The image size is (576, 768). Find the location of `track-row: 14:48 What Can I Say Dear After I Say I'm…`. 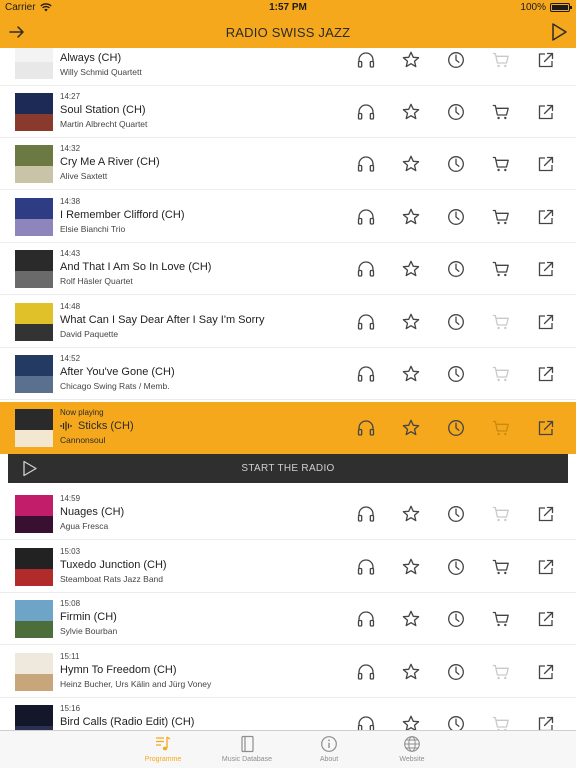

track-row: 14:48 What Can I Say Dear After I Say I'm… is located at coordinates (288, 322).